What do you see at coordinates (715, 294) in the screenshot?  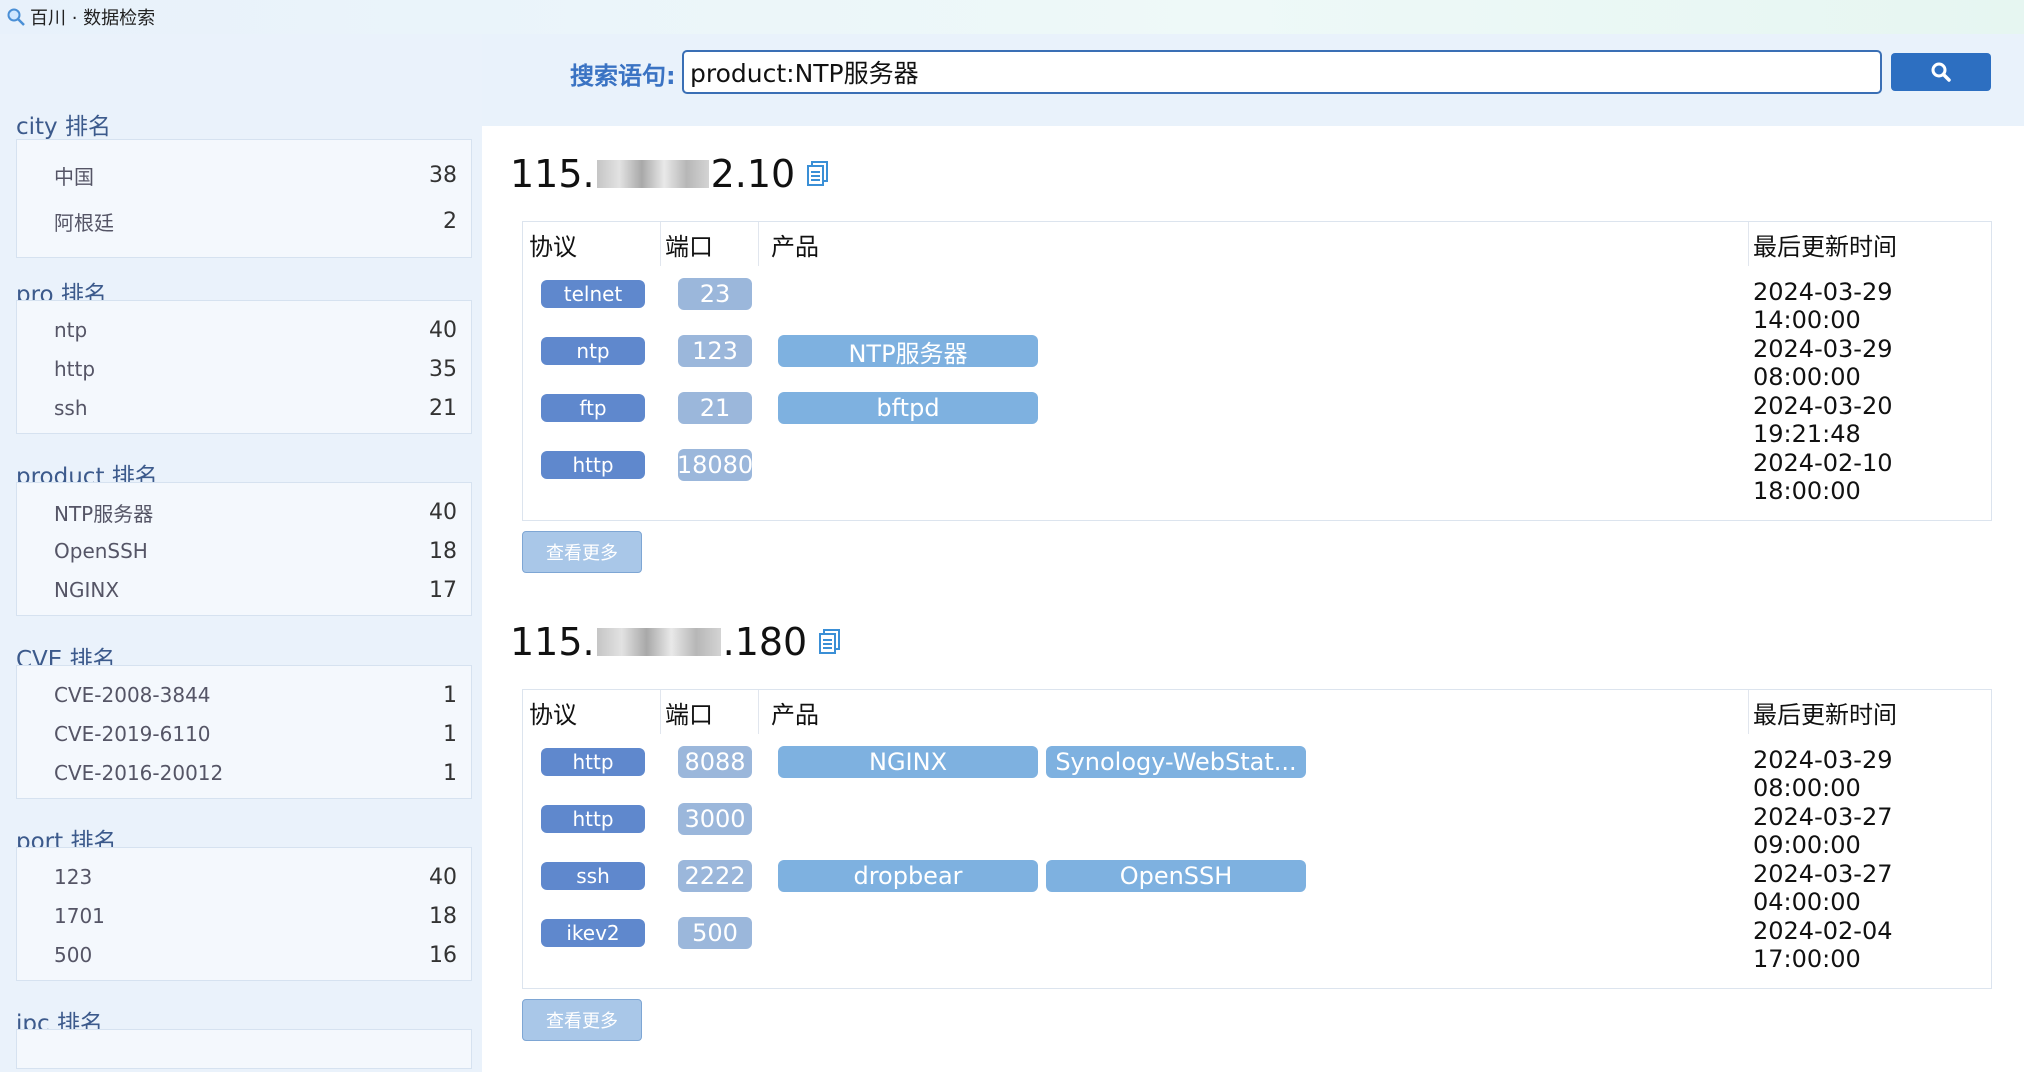 I see `port-tag: 23` at bounding box center [715, 294].